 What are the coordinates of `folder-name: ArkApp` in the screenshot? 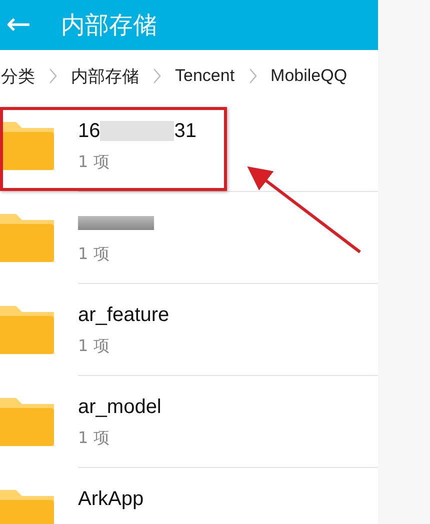 It's located at (111, 499).